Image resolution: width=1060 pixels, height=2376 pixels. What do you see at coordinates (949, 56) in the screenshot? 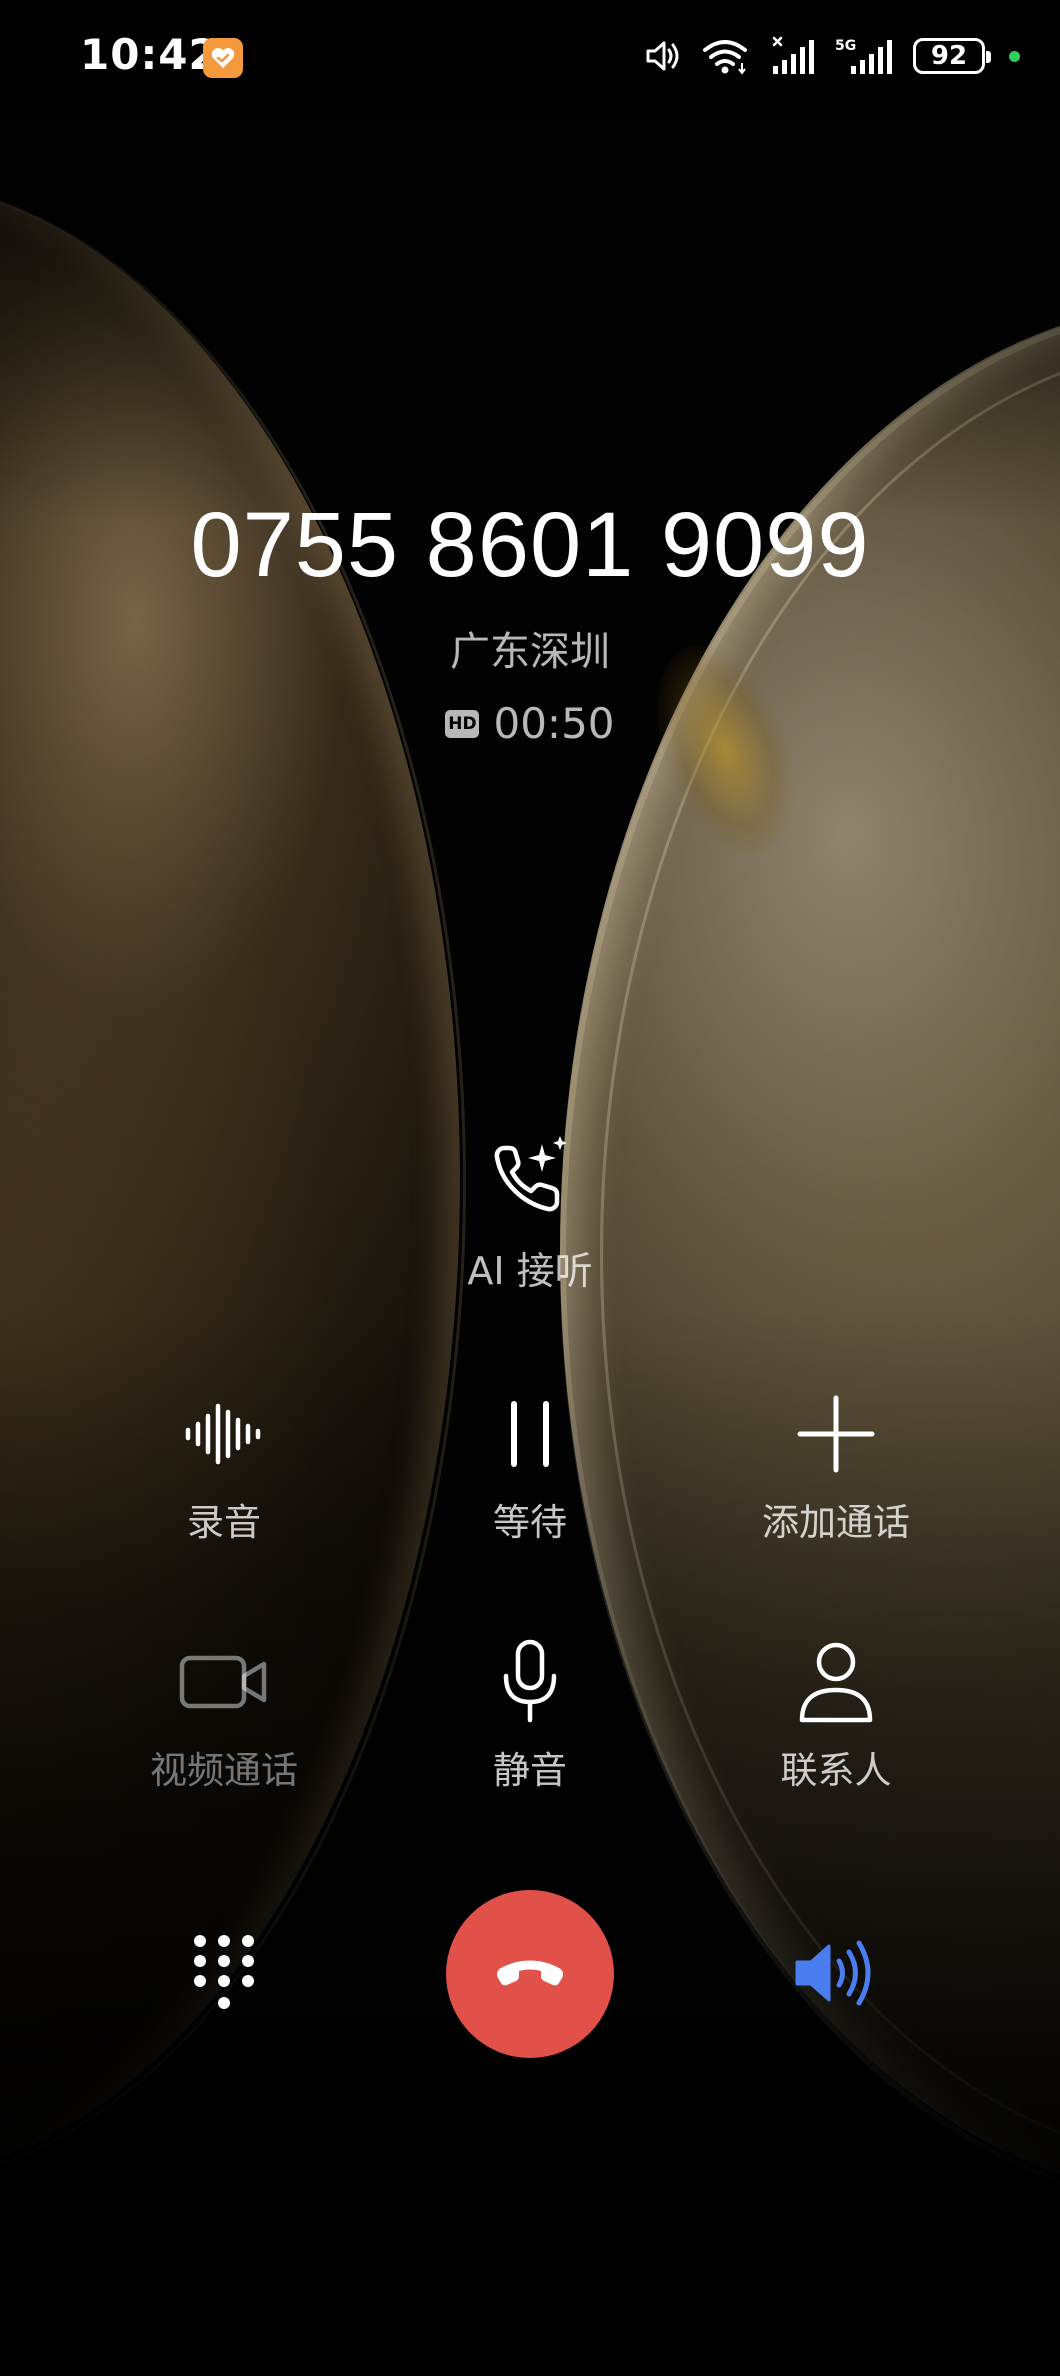
I see `battery-level: 92` at bounding box center [949, 56].